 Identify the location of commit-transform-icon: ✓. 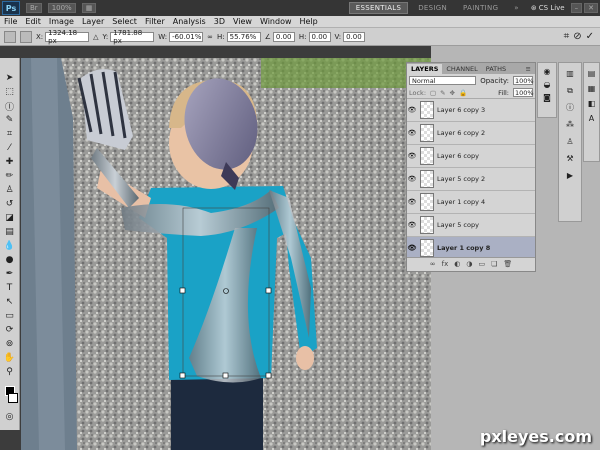
(590, 36).